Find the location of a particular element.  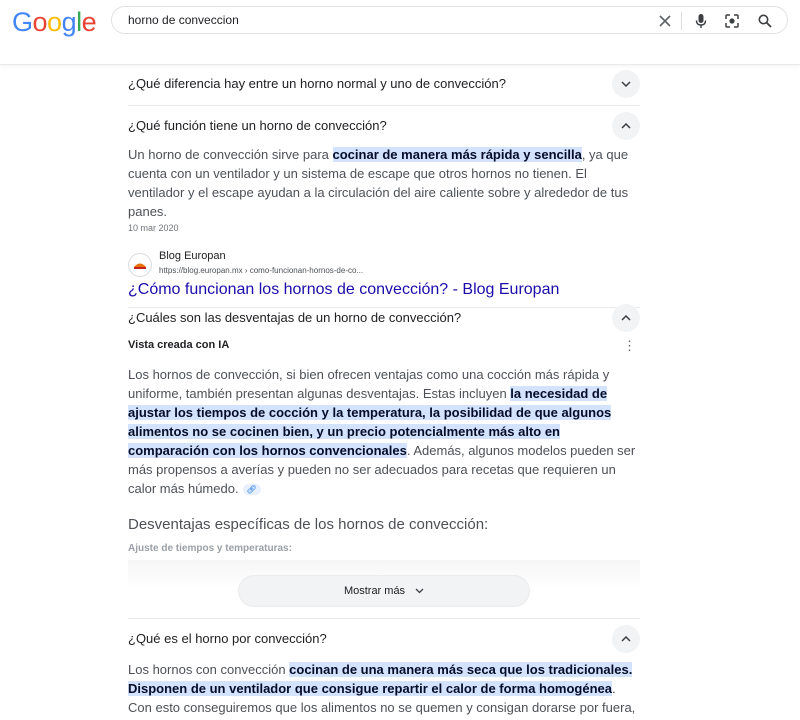

logo-letter: e is located at coordinates (89, 22).